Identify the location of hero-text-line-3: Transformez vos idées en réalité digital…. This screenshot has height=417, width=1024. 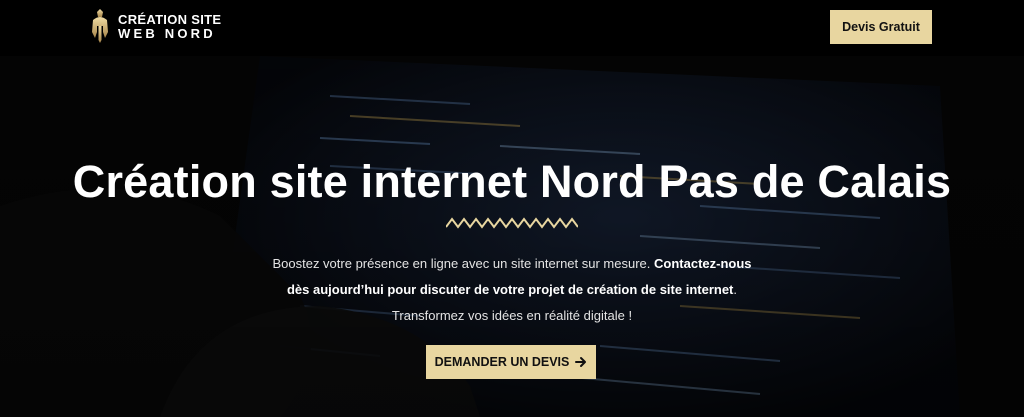
(512, 315).